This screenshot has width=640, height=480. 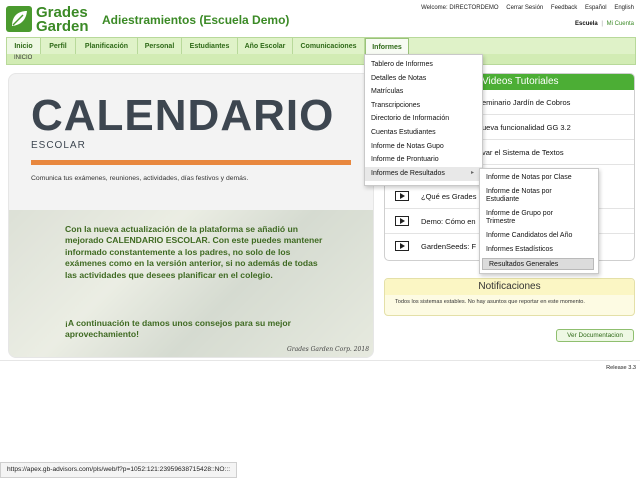 What do you see at coordinates (423, 65) in the screenshot?
I see `menu-item-tablero: Tablero de Informes` at bounding box center [423, 65].